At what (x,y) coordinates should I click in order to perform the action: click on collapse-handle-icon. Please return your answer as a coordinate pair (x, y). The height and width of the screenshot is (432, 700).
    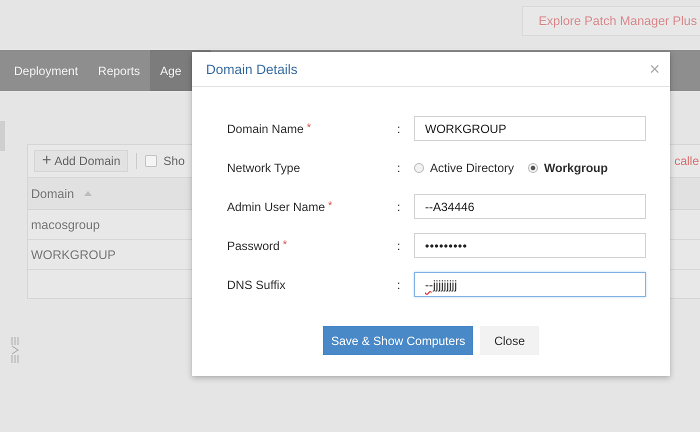
    Looking at the image, I should click on (15, 350).